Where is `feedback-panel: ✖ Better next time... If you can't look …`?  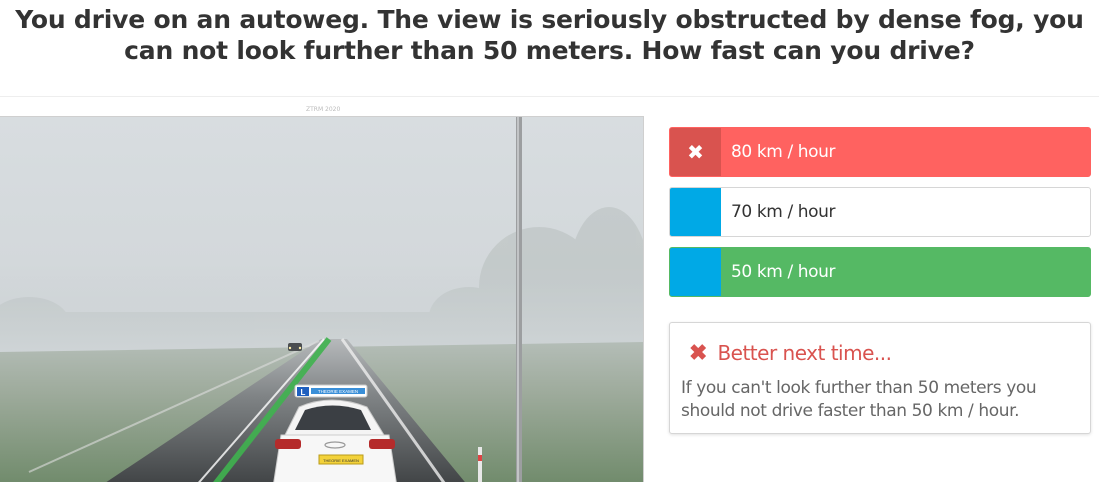
feedback-panel: ✖ Better next time... If you can't look … is located at coordinates (880, 378).